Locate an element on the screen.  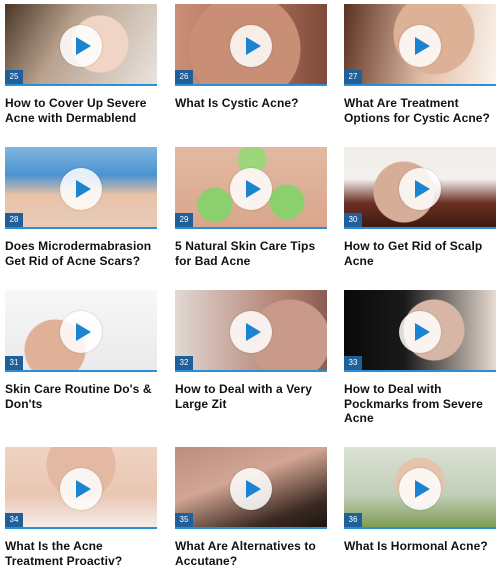
video-card: 30 How to Get Rid of Scalp Acne is located at coordinates (420, 207).